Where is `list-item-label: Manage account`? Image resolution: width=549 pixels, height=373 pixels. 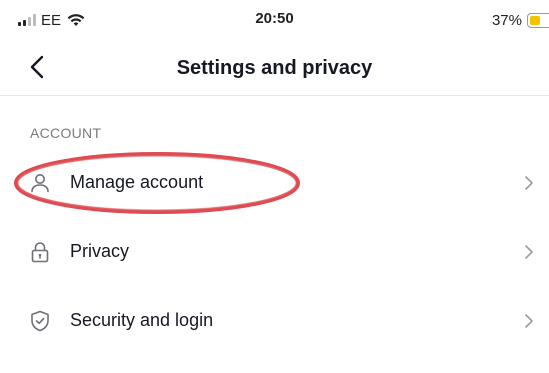 list-item-label: Manage account is located at coordinates (137, 182).